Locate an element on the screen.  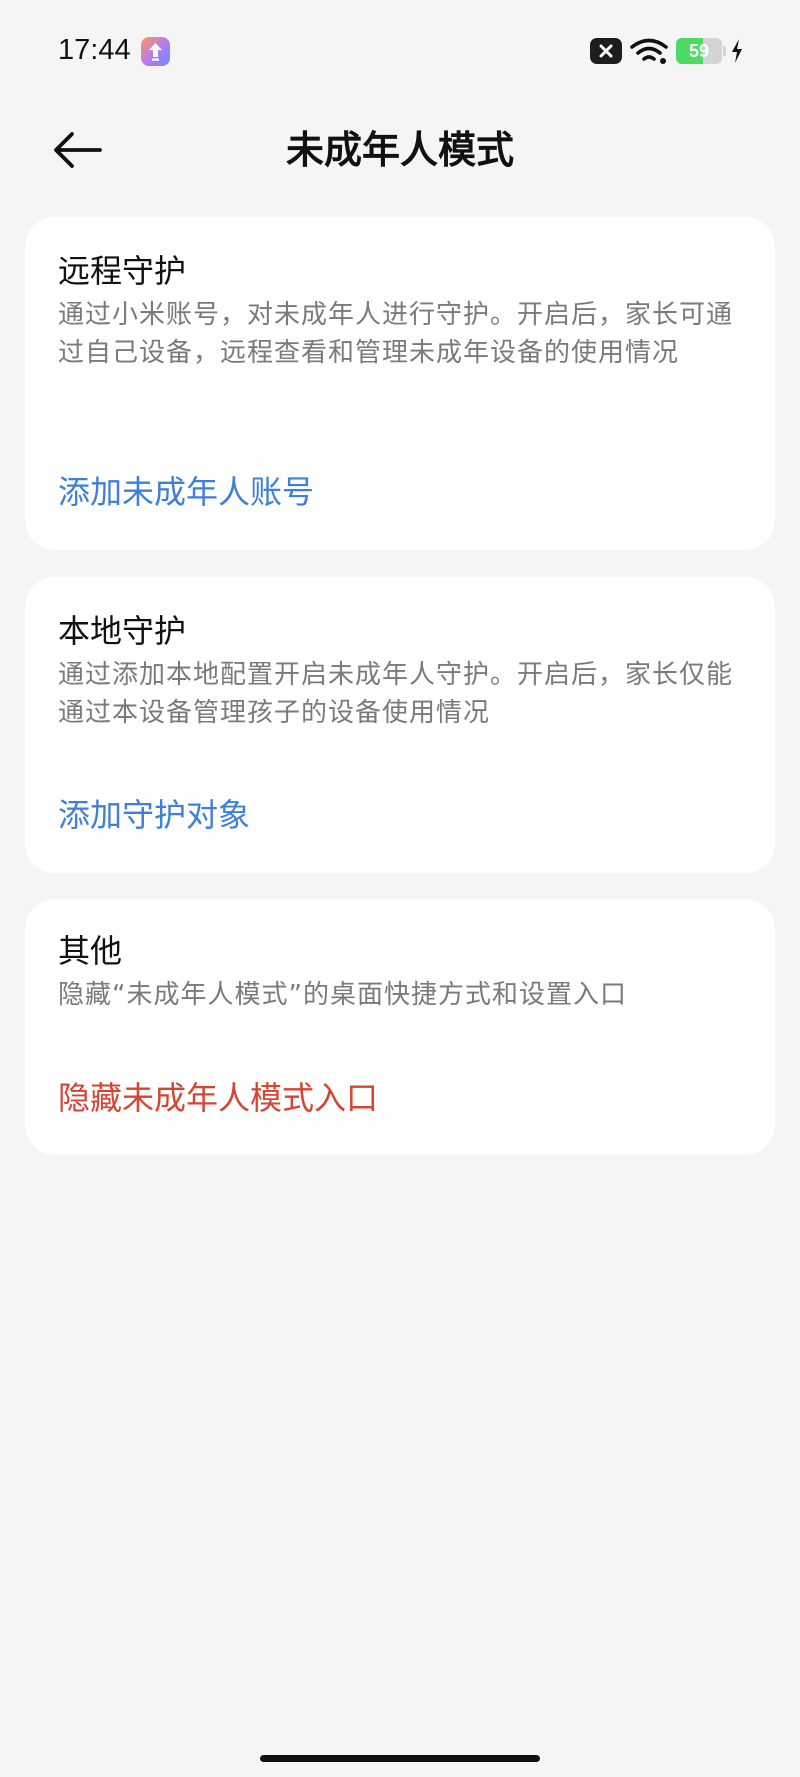
remote-guardian-title: 远程守护 is located at coordinates (122, 271).